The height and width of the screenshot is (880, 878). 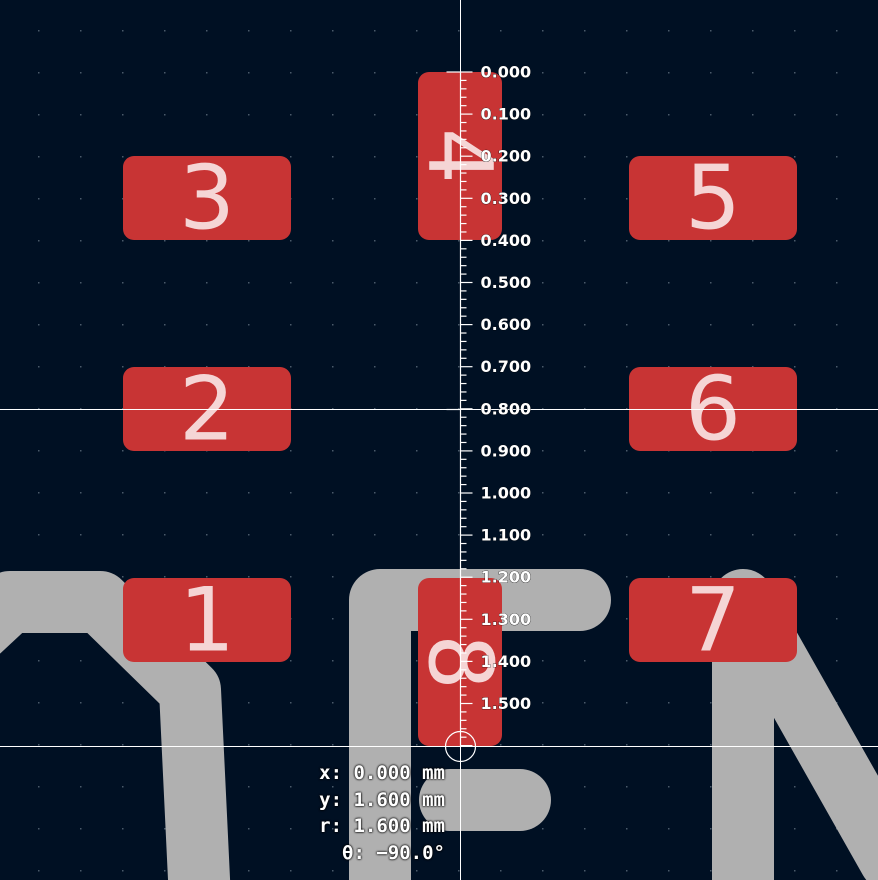 What do you see at coordinates (382, 773) in the screenshot?
I see `readout-x: x: 0.000 mm` at bounding box center [382, 773].